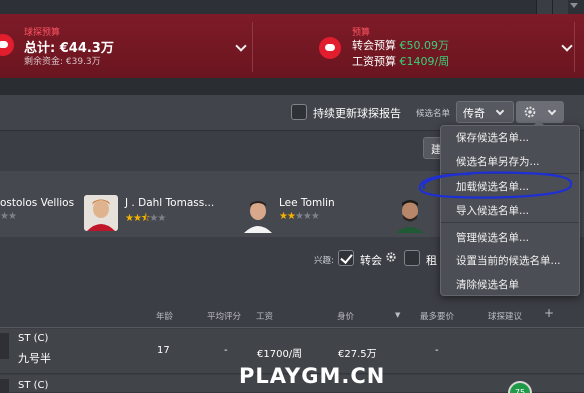 This screenshot has width=584, height=393. Describe the element at coordinates (431, 260) in the screenshot. I see `loan-interest-label: 租` at that location.